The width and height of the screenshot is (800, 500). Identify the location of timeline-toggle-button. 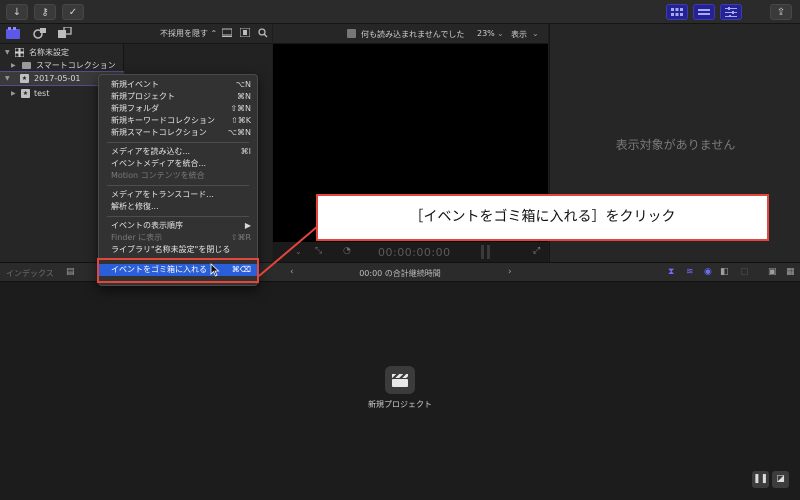
(704, 12).